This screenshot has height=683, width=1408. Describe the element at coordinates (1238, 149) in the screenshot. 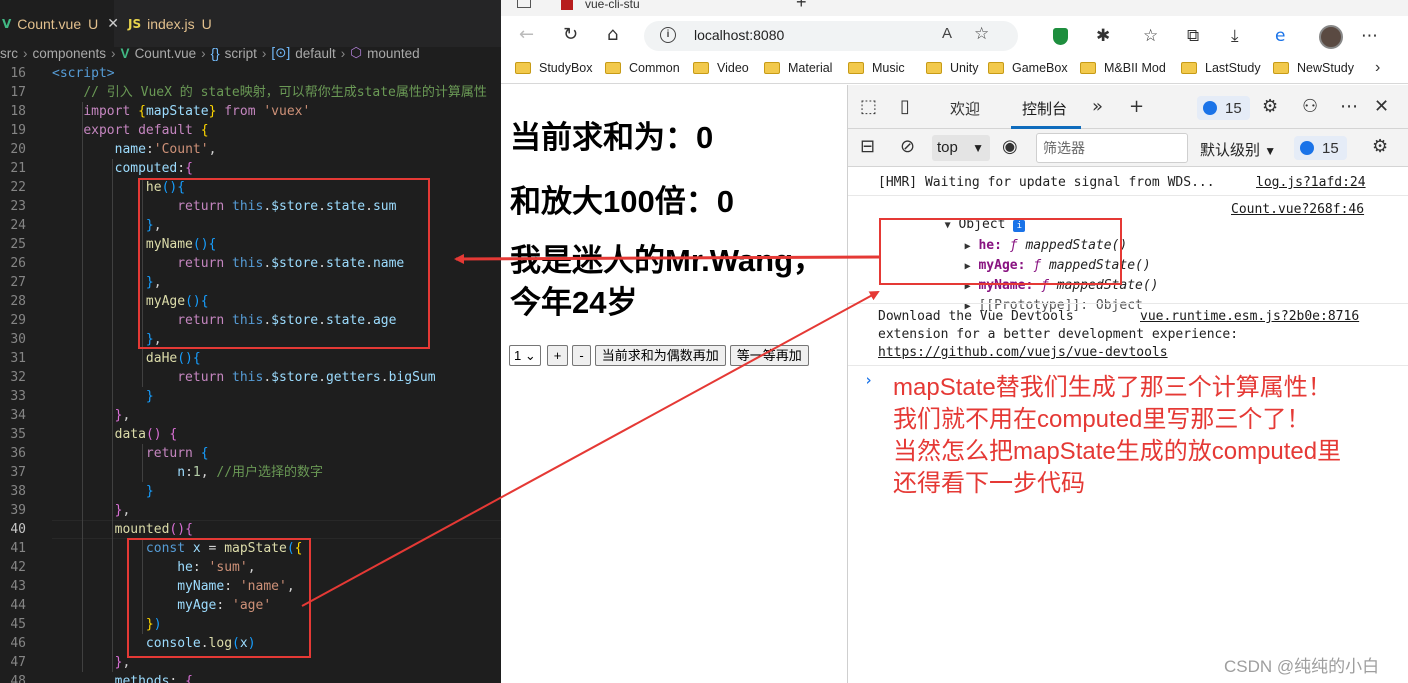

I see `log-levels-dropdown: 默认级别 ▼` at that location.